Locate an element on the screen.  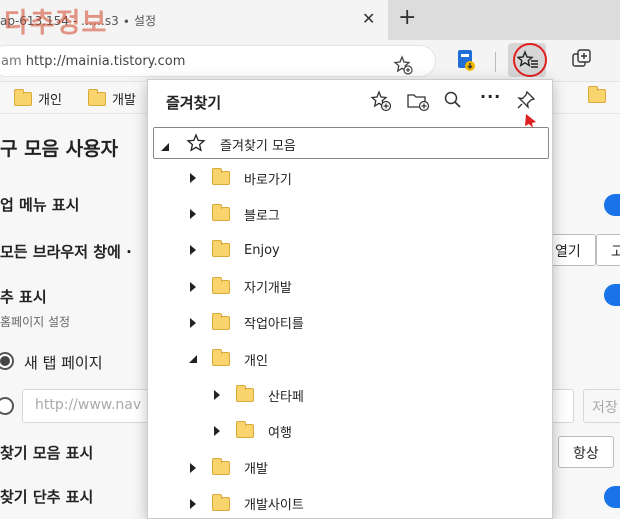
star-icon is located at coordinates (196, 145).